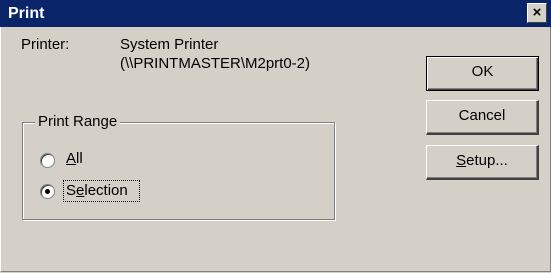  I want to click on selected-dot, so click(47, 191).